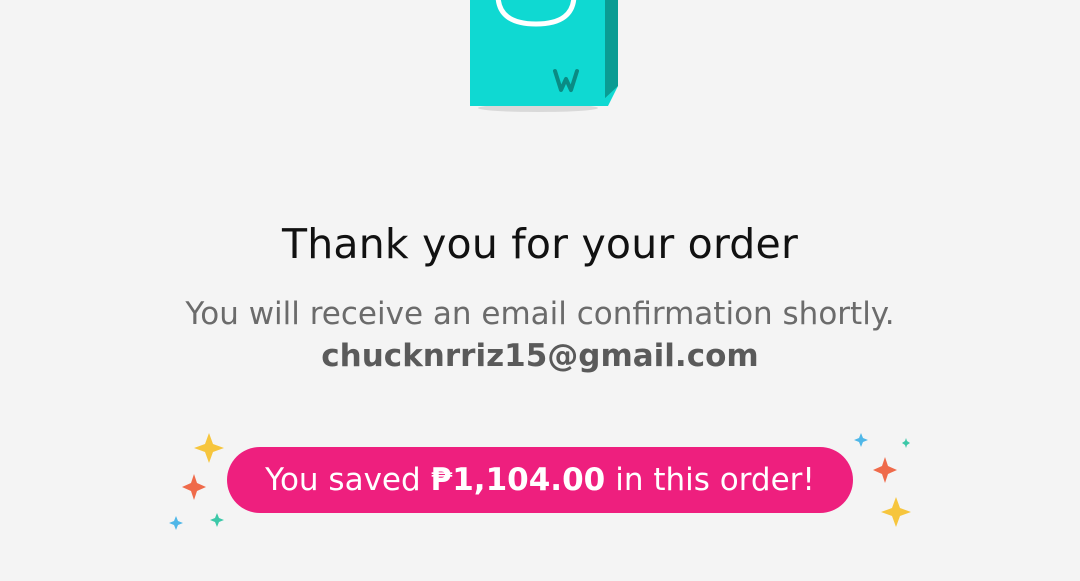 Image resolution: width=1080 pixels, height=581 pixels. What do you see at coordinates (518, 480) in the screenshot?
I see `savings-amount: ₱1,104.00` at bounding box center [518, 480].